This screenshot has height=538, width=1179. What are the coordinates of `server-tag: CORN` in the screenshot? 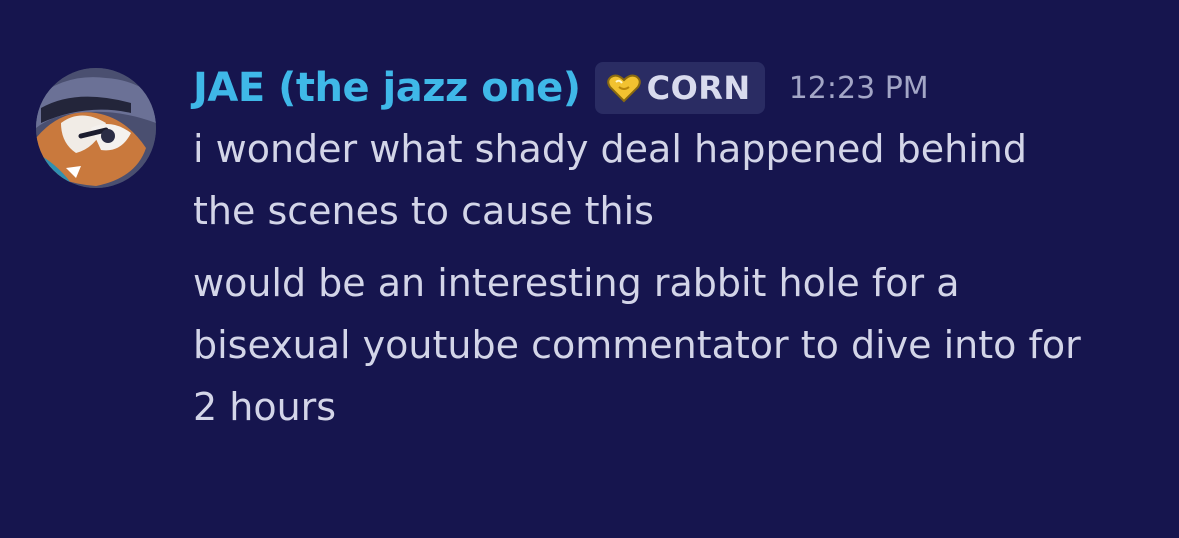 It's located at (679, 88).